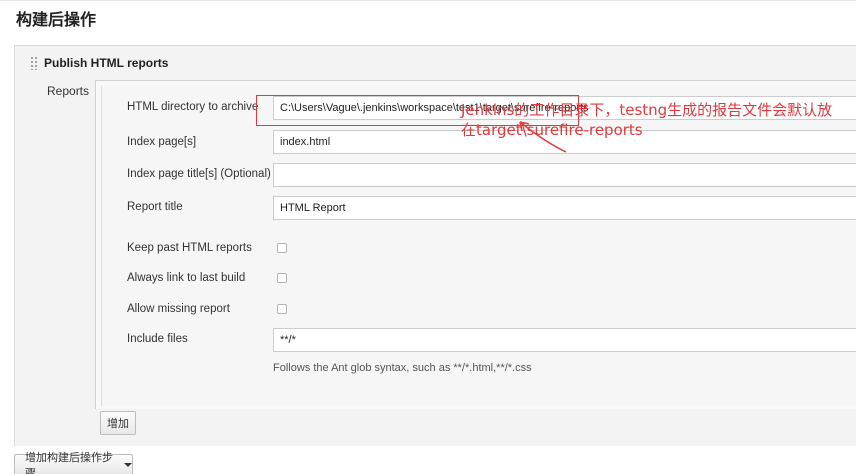 This screenshot has height=474, width=856. What do you see at coordinates (647, 110) in the screenshot?
I see `annotation-line-1: Jenkins的工作目录下，testng生成的报告文件会默认放` at bounding box center [647, 110].